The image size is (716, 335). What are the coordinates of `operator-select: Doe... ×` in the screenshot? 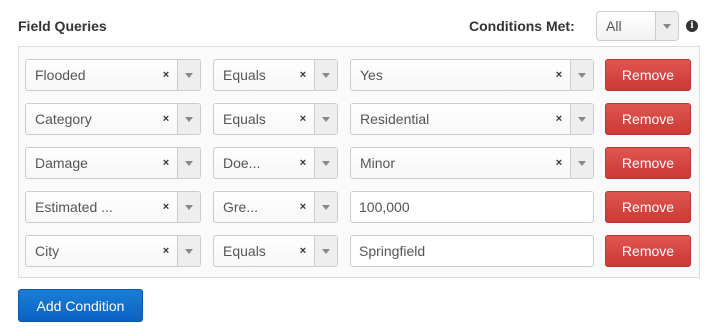 It's located at (275, 163).